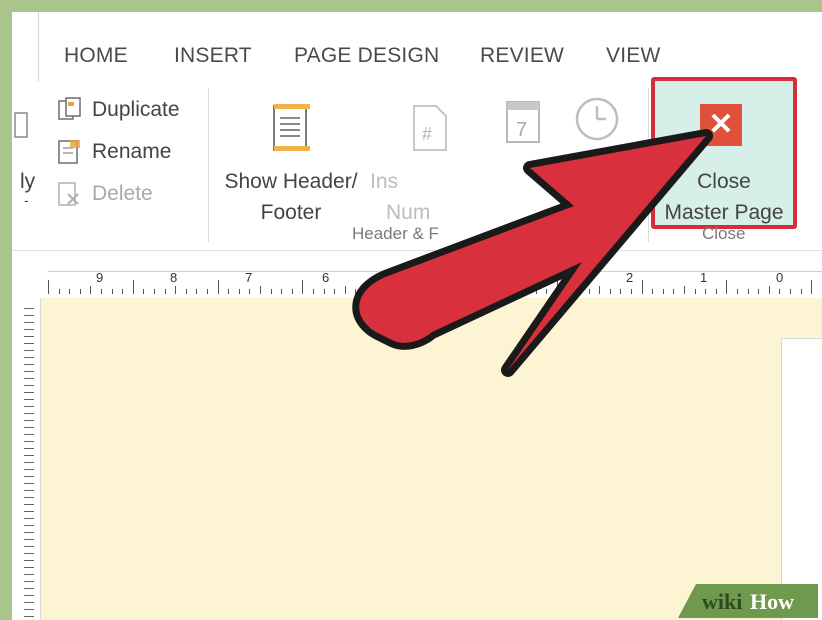  I want to click on delete-icon, so click(70, 196).